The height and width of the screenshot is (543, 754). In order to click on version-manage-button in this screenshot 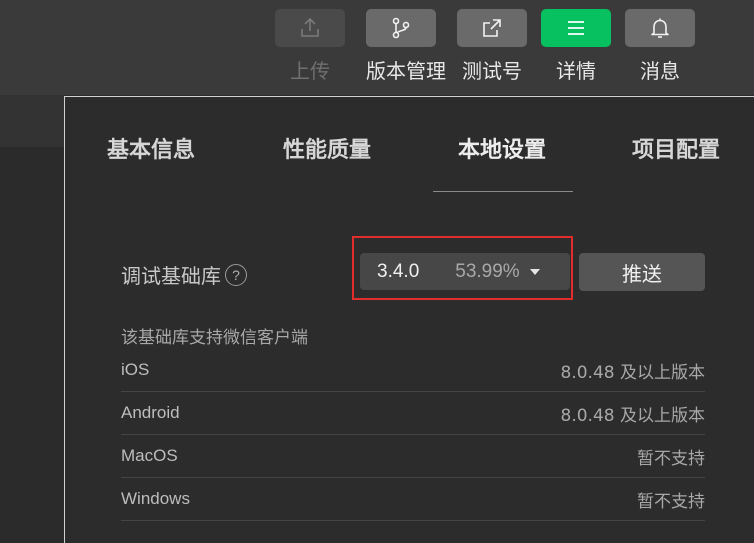, I will do `click(401, 28)`.